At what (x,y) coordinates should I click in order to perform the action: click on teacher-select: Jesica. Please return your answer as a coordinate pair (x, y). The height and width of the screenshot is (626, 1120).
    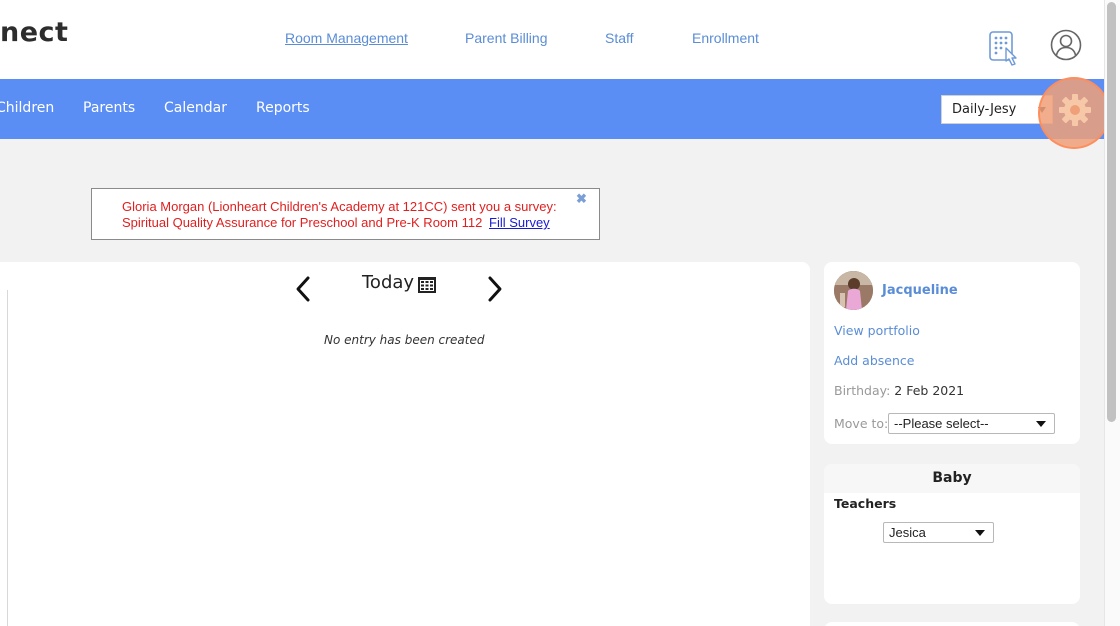
    Looking at the image, I should click on (938, 532).